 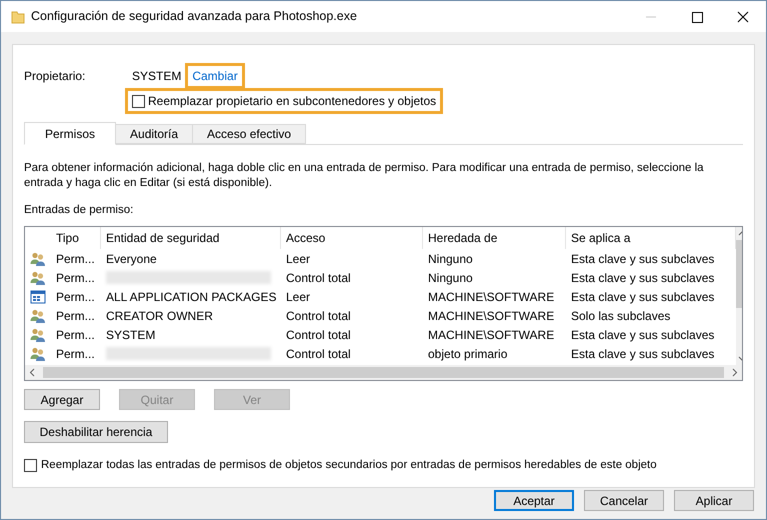 I want to click on column-header: Acceso, so click(x=352, y=238).